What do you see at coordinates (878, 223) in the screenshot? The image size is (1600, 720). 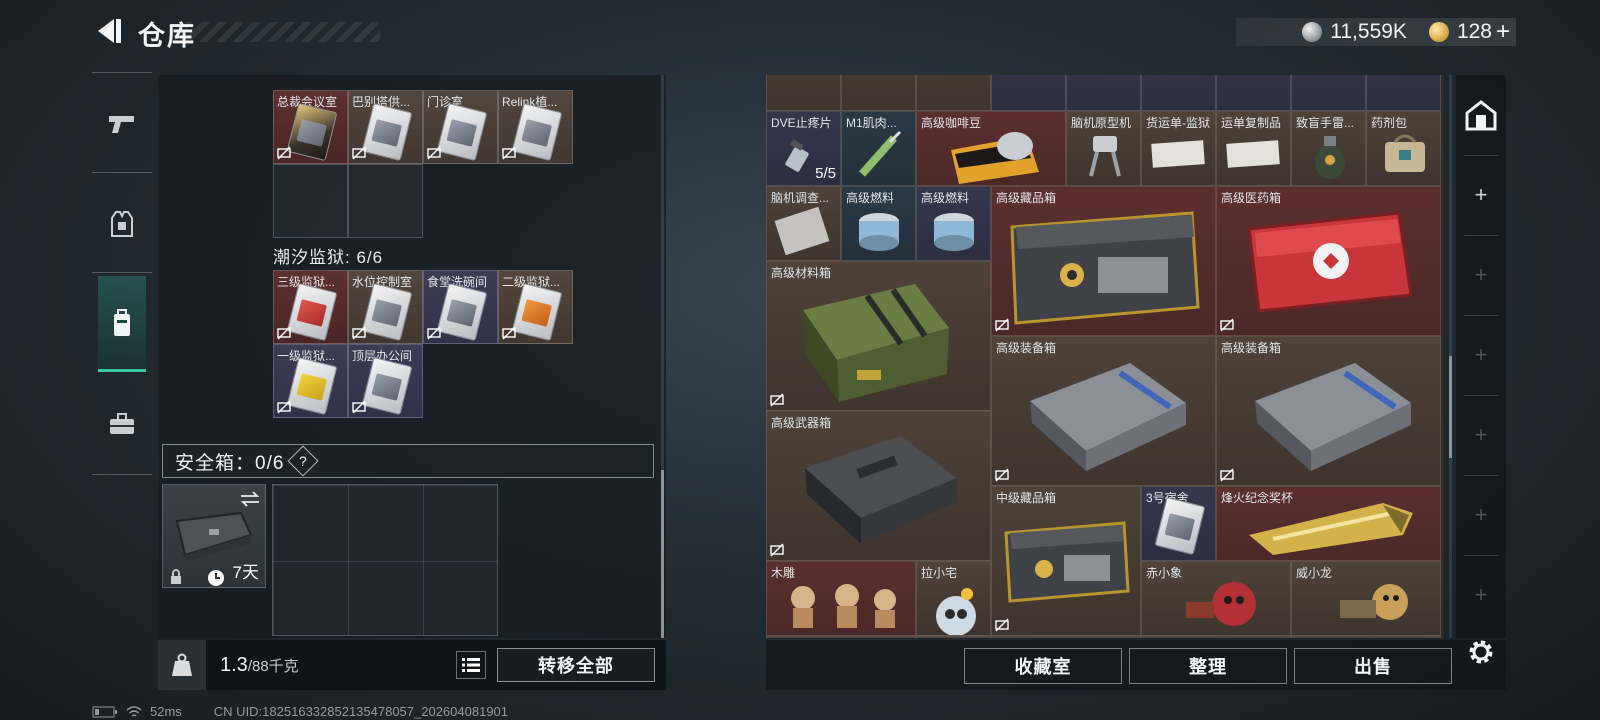 I see `stash-item-fuel1: 高级燃料` at bounding box center [878, 223].